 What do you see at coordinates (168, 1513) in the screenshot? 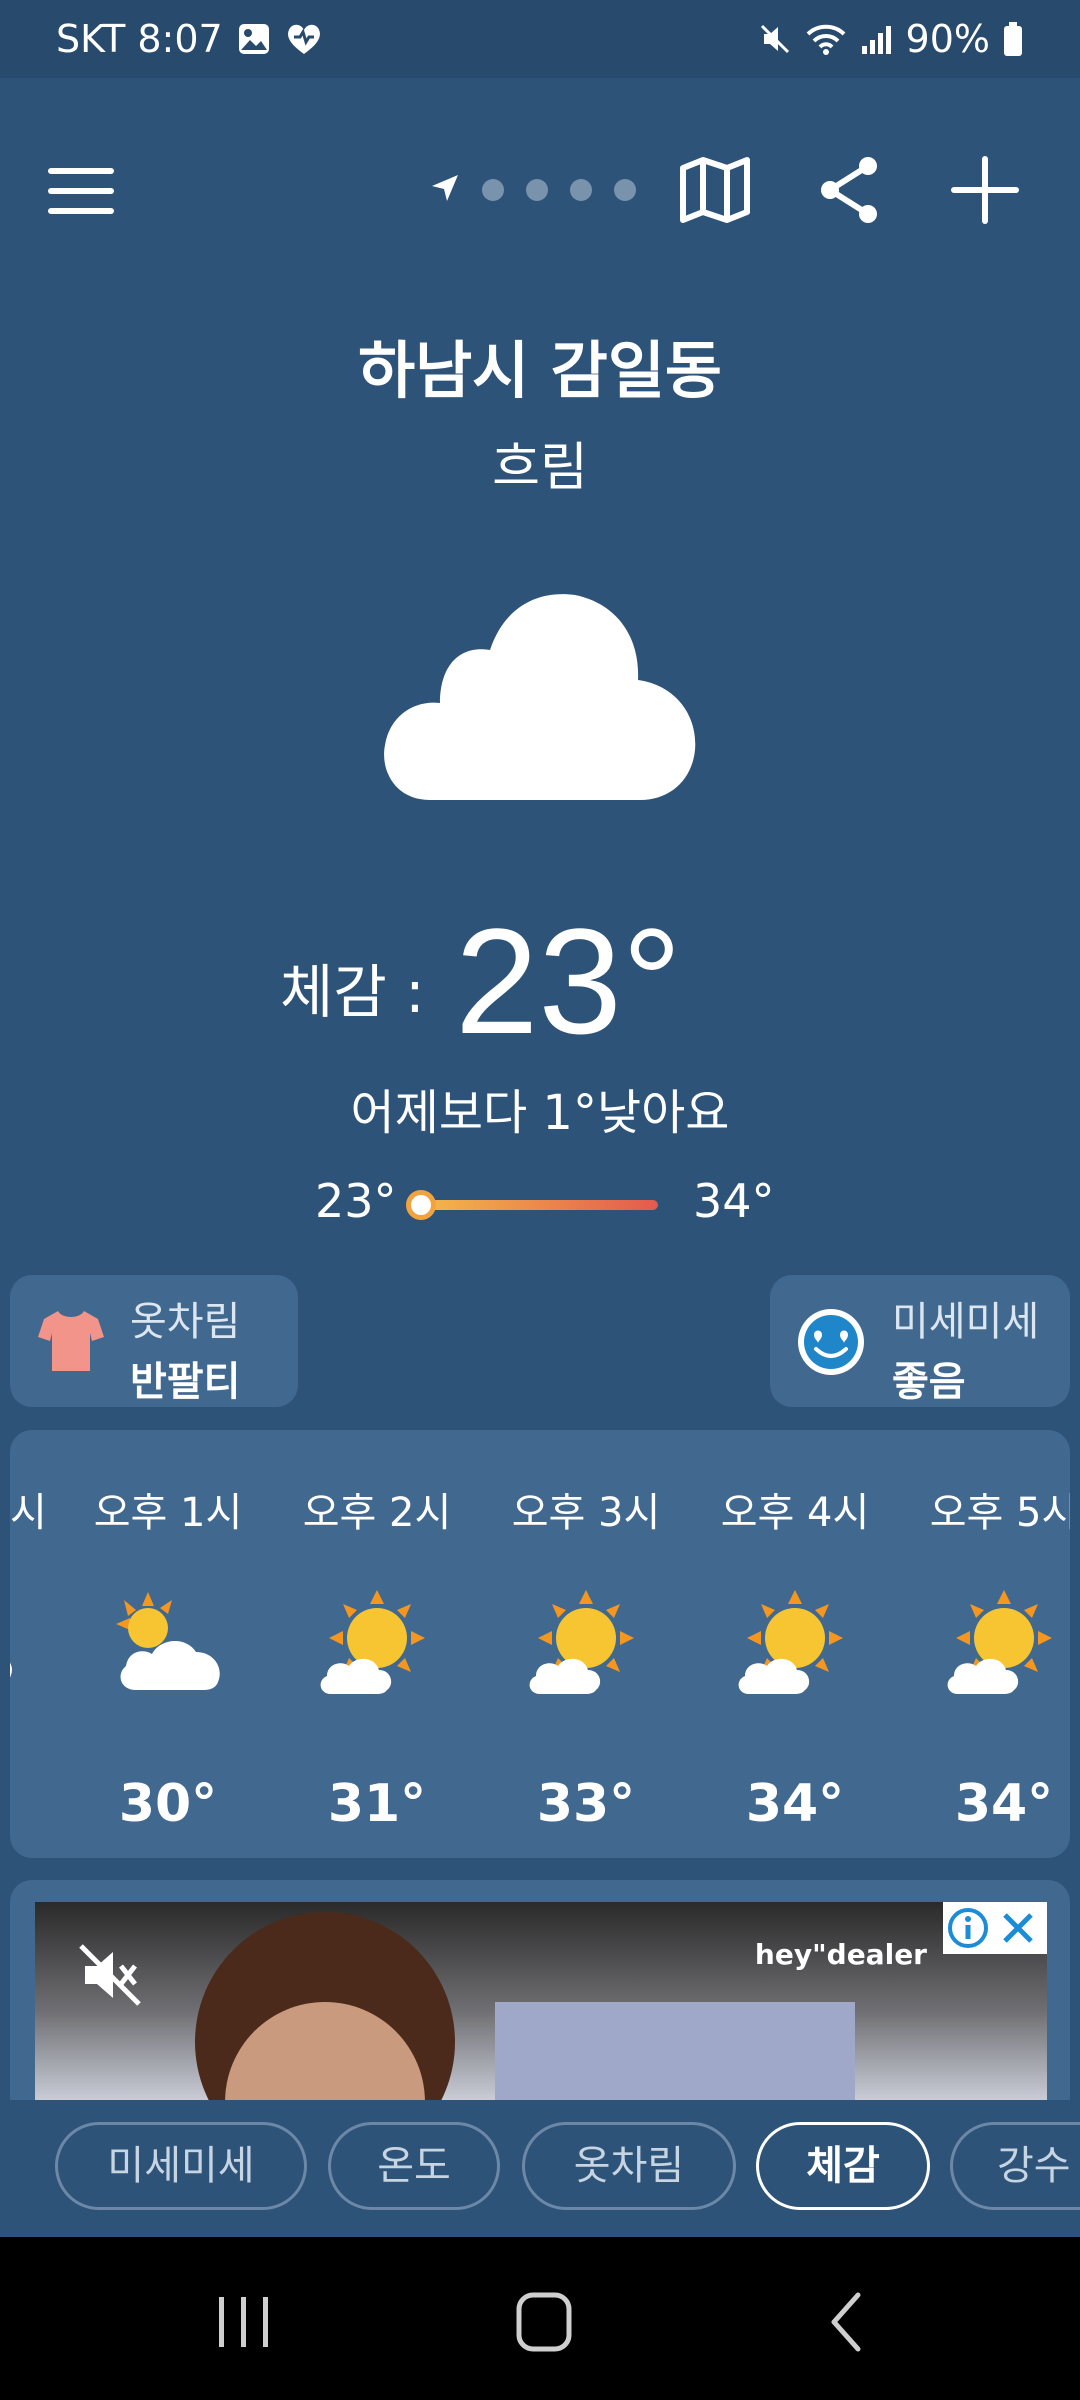
I see `hour-label: 오후 1시` at bounding box center [168, 1513].